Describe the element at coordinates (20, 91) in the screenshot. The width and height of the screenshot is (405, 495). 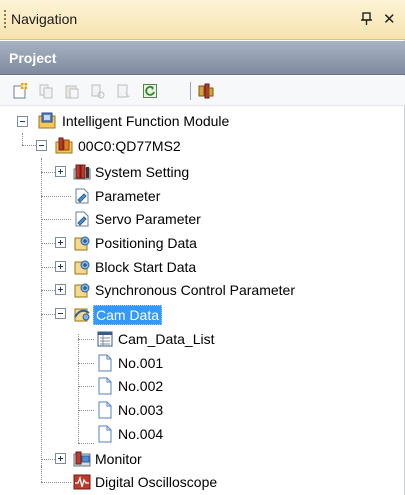
I see `new-project-icon` at that location.